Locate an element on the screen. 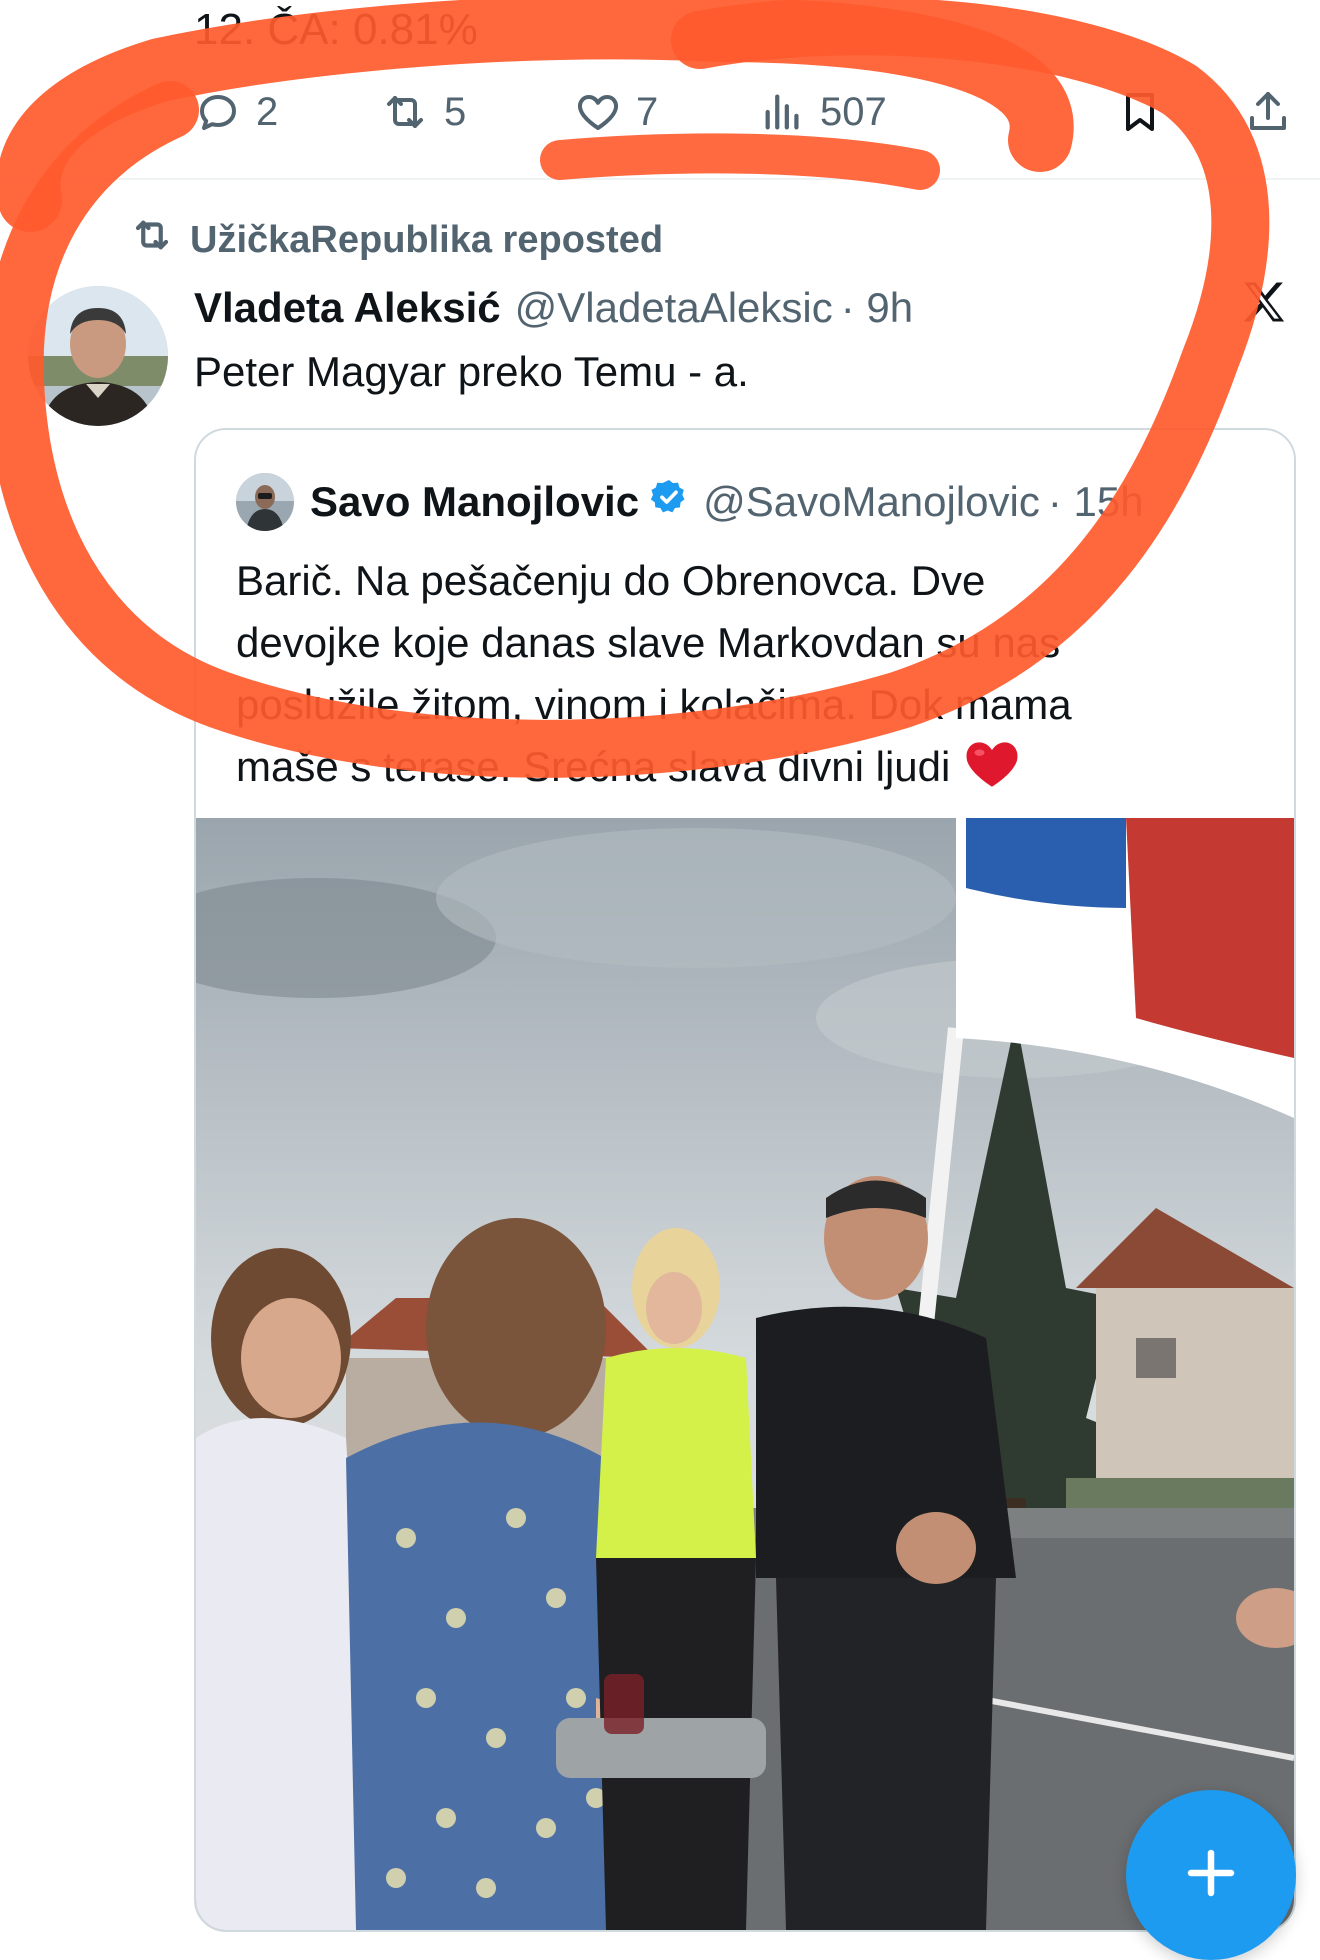 The width and height of the screenshot is (1320, 1960). author-name: Vladeta Aleksić is located at coordinates (347, 308).